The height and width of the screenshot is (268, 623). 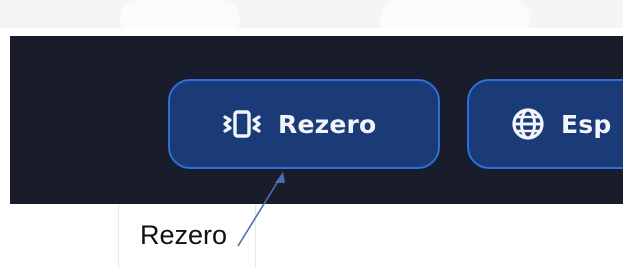 I want to click on rezero-button-label: Rezero, so click(x=327, y=124).